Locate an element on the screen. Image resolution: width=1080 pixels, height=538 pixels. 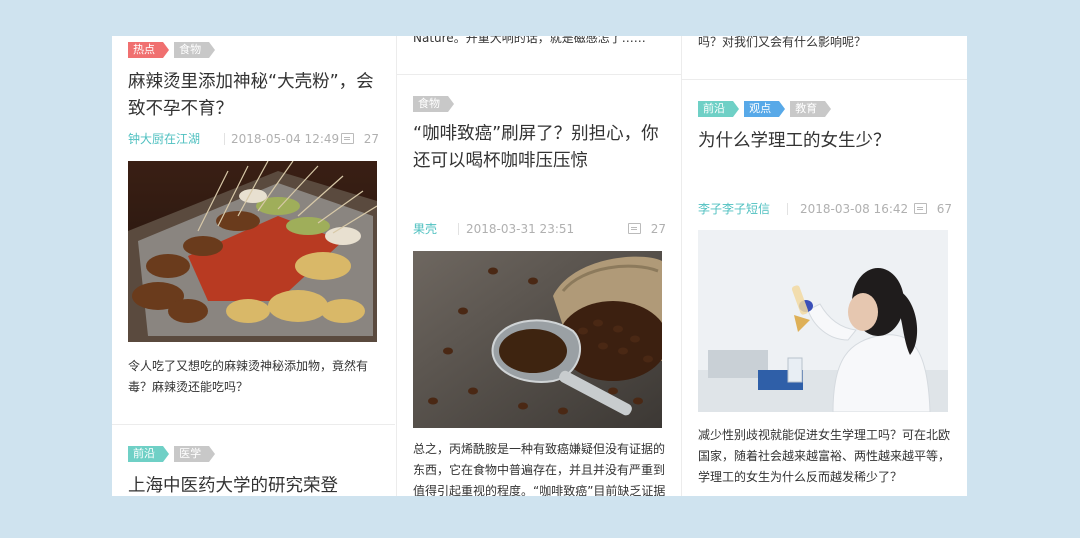
article-meta: 果壳 2018-03-31 23:51 27 is located at coordinates (539, 229).